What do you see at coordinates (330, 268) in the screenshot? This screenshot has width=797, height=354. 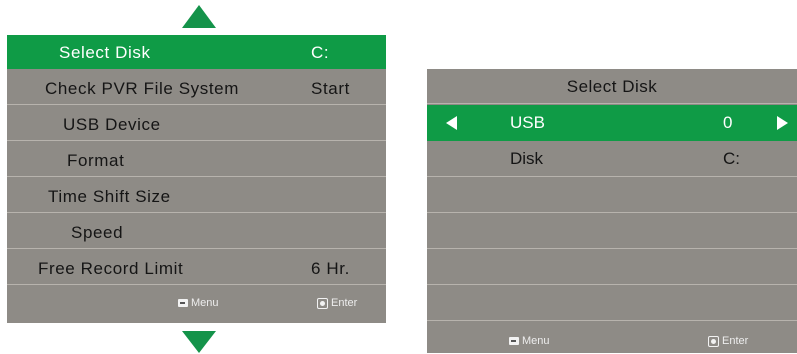 I see `menu-item-value: 6 Hr.` at bounding box center [330, 268].